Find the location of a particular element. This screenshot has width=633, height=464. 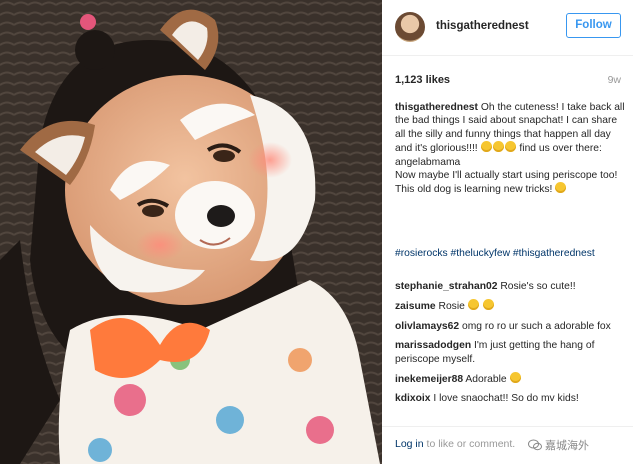

comment-username: inekemeijer88 is located at coordinates (429, 379).